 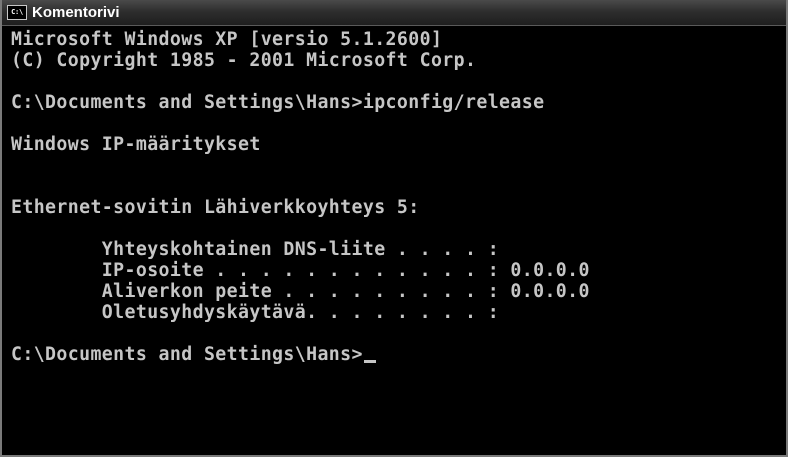 I want to click on console-app-icon: C:\, so click(x=17, y=12).